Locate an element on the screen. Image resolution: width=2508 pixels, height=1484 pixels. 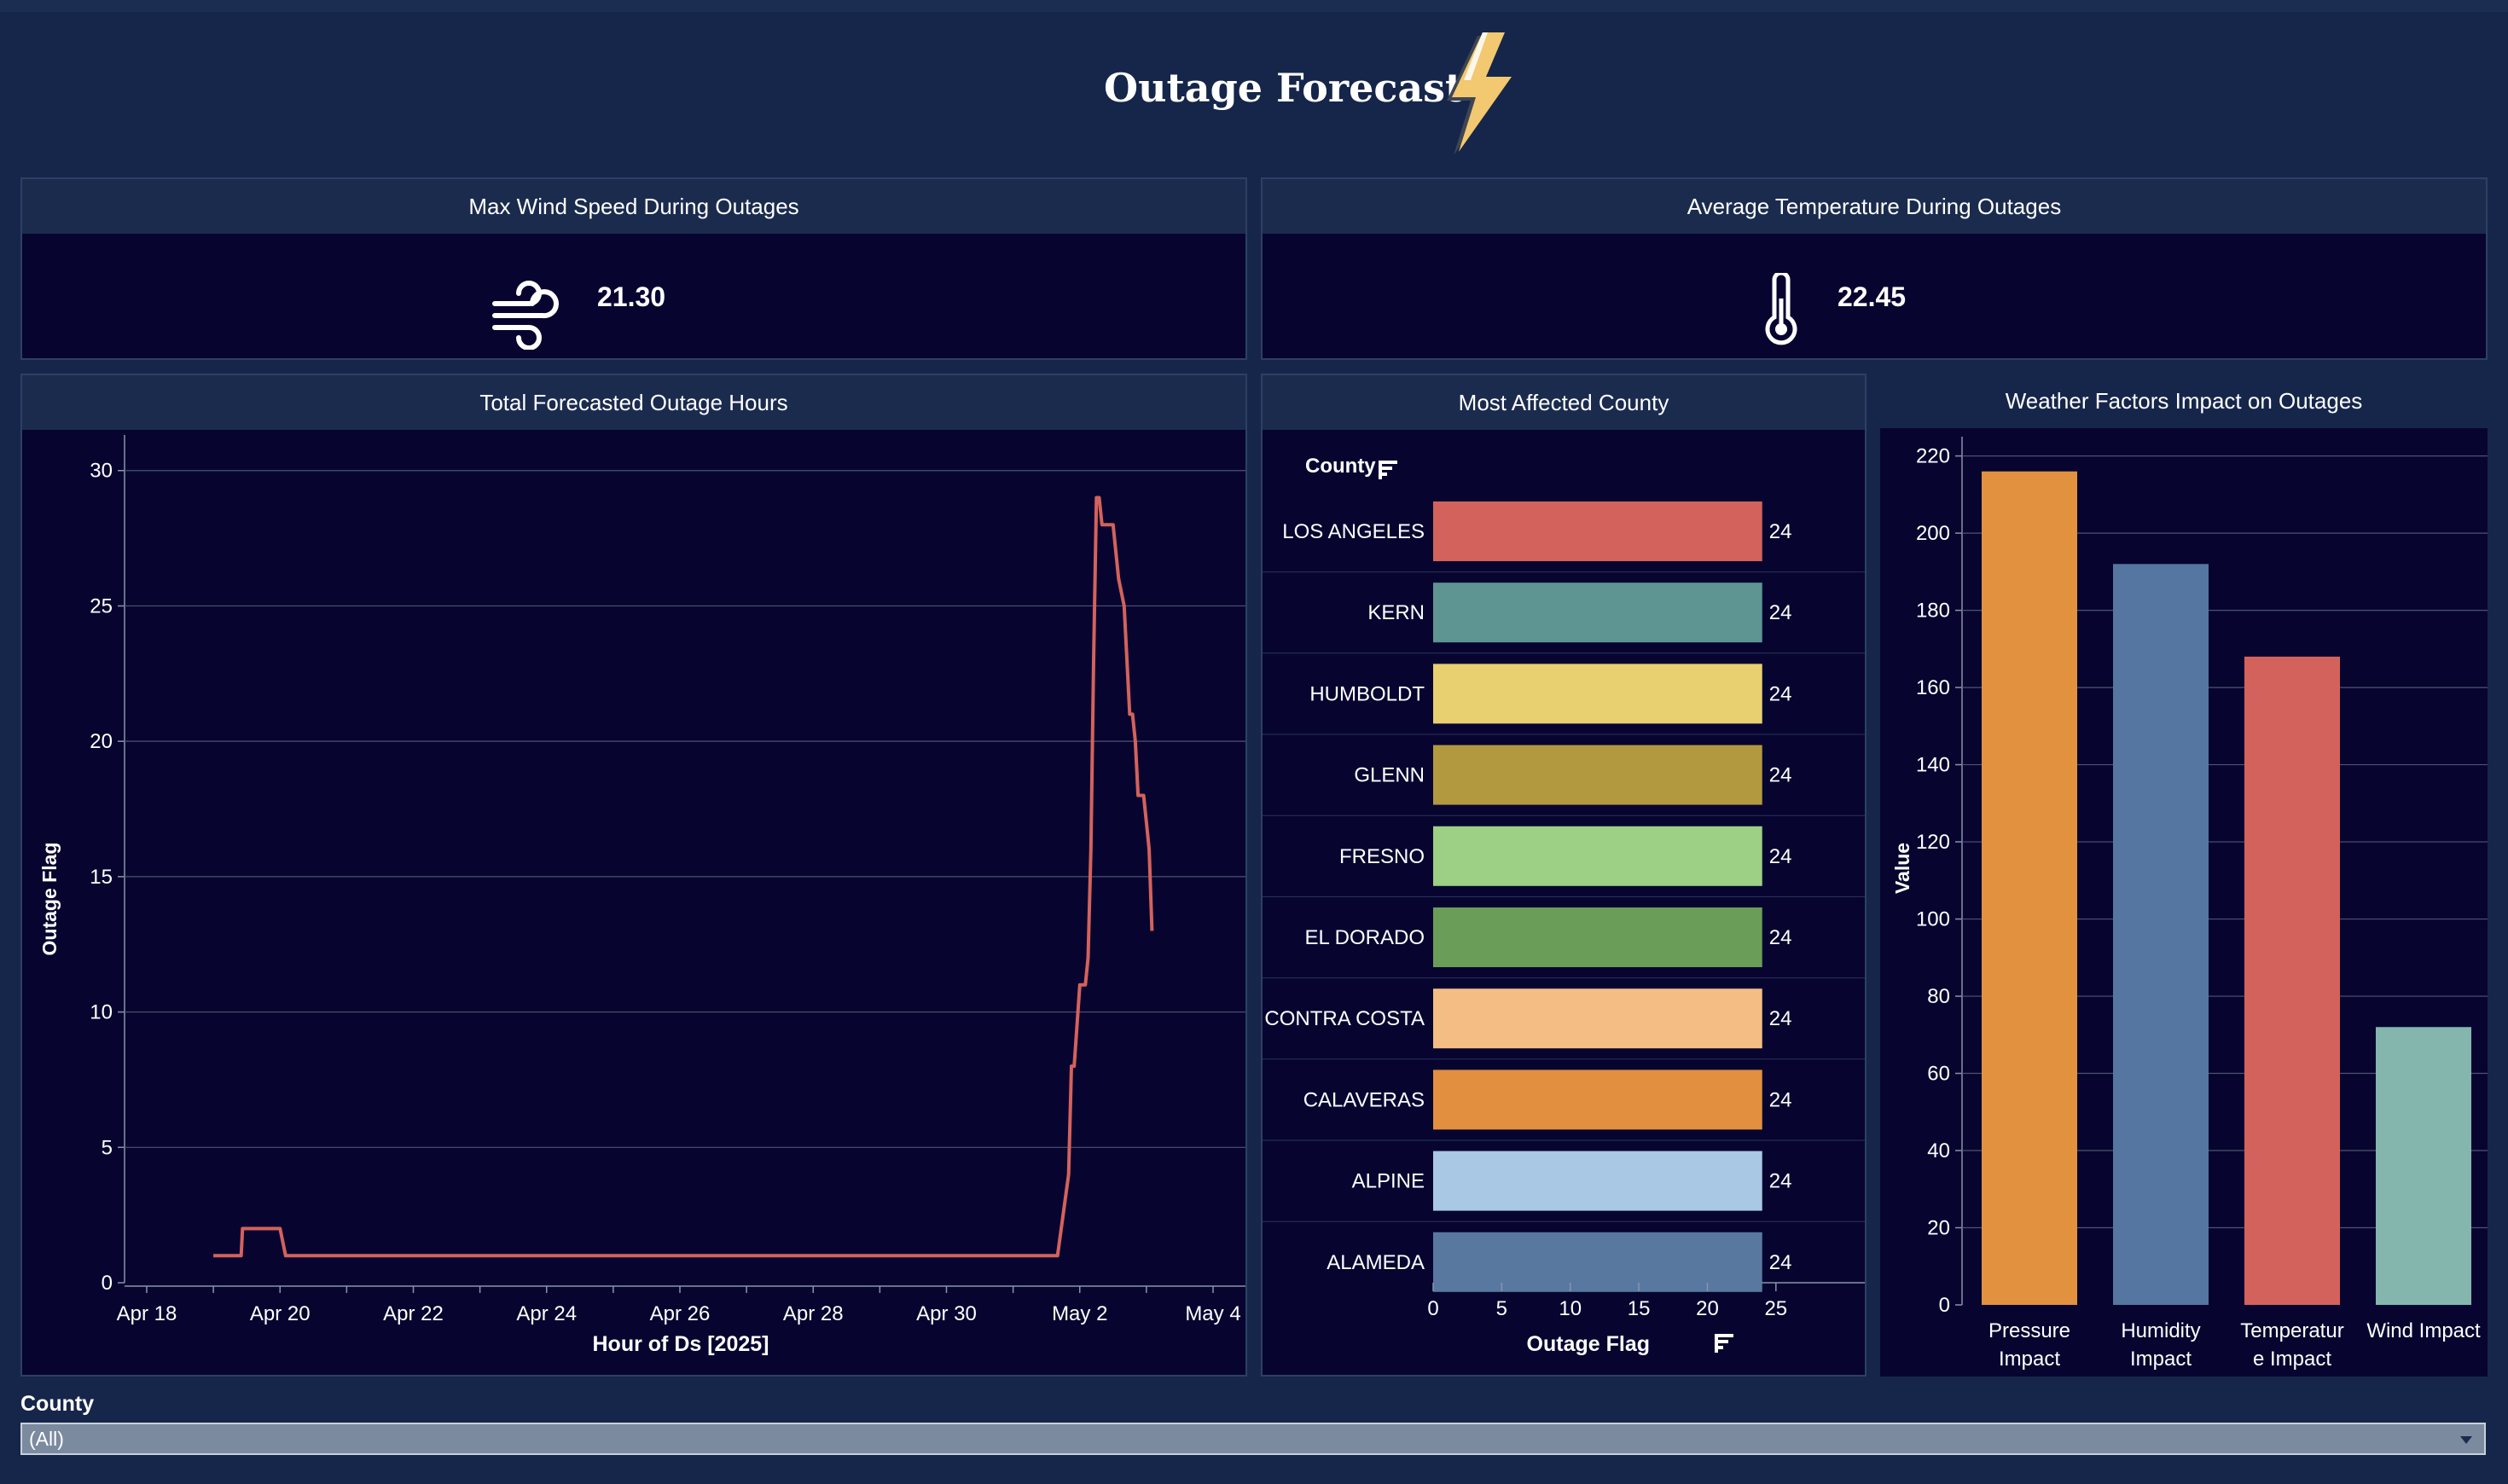
y-tick-label: 30 is located at coordinates (101, 471).